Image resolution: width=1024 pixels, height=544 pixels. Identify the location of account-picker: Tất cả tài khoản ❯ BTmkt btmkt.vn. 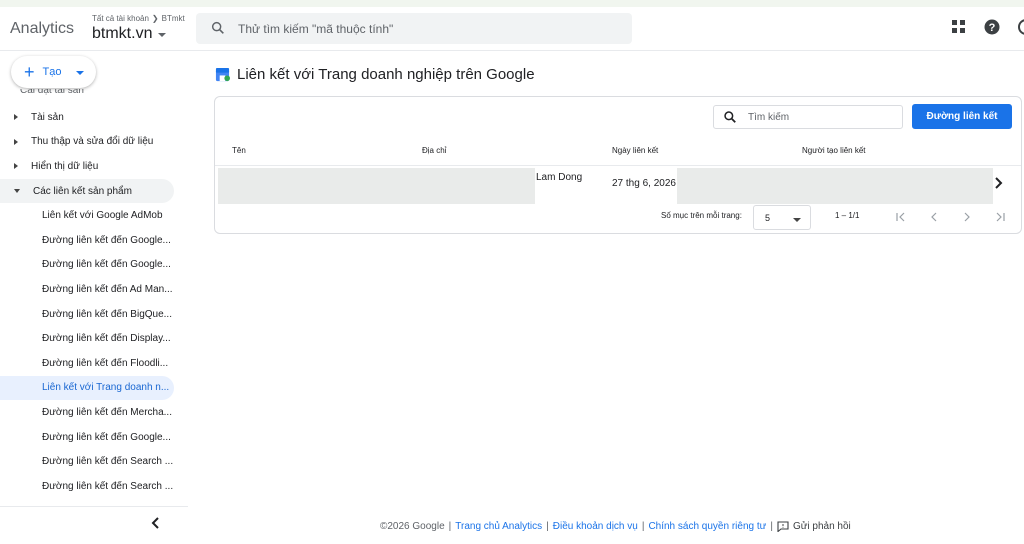
(138, 28).